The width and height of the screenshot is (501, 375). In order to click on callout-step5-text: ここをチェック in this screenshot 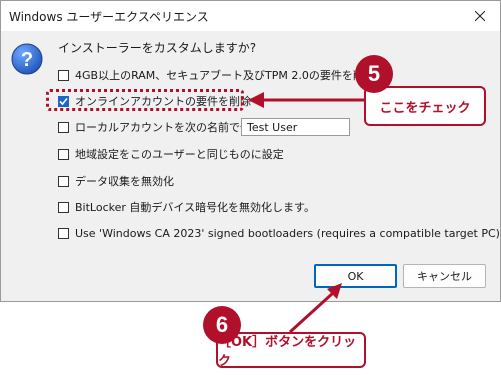, I will do `click(425, 108)`.